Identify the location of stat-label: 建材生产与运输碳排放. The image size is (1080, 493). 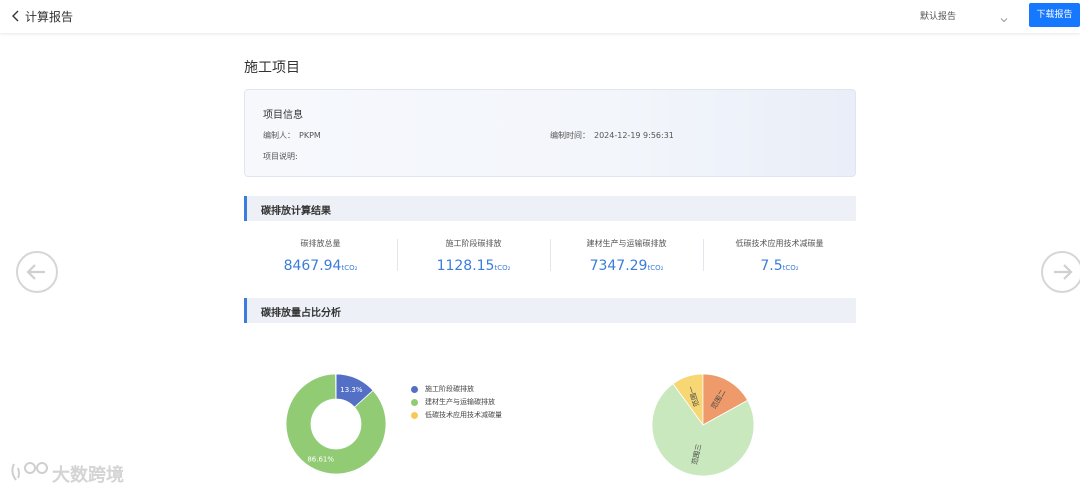
(626, 243).